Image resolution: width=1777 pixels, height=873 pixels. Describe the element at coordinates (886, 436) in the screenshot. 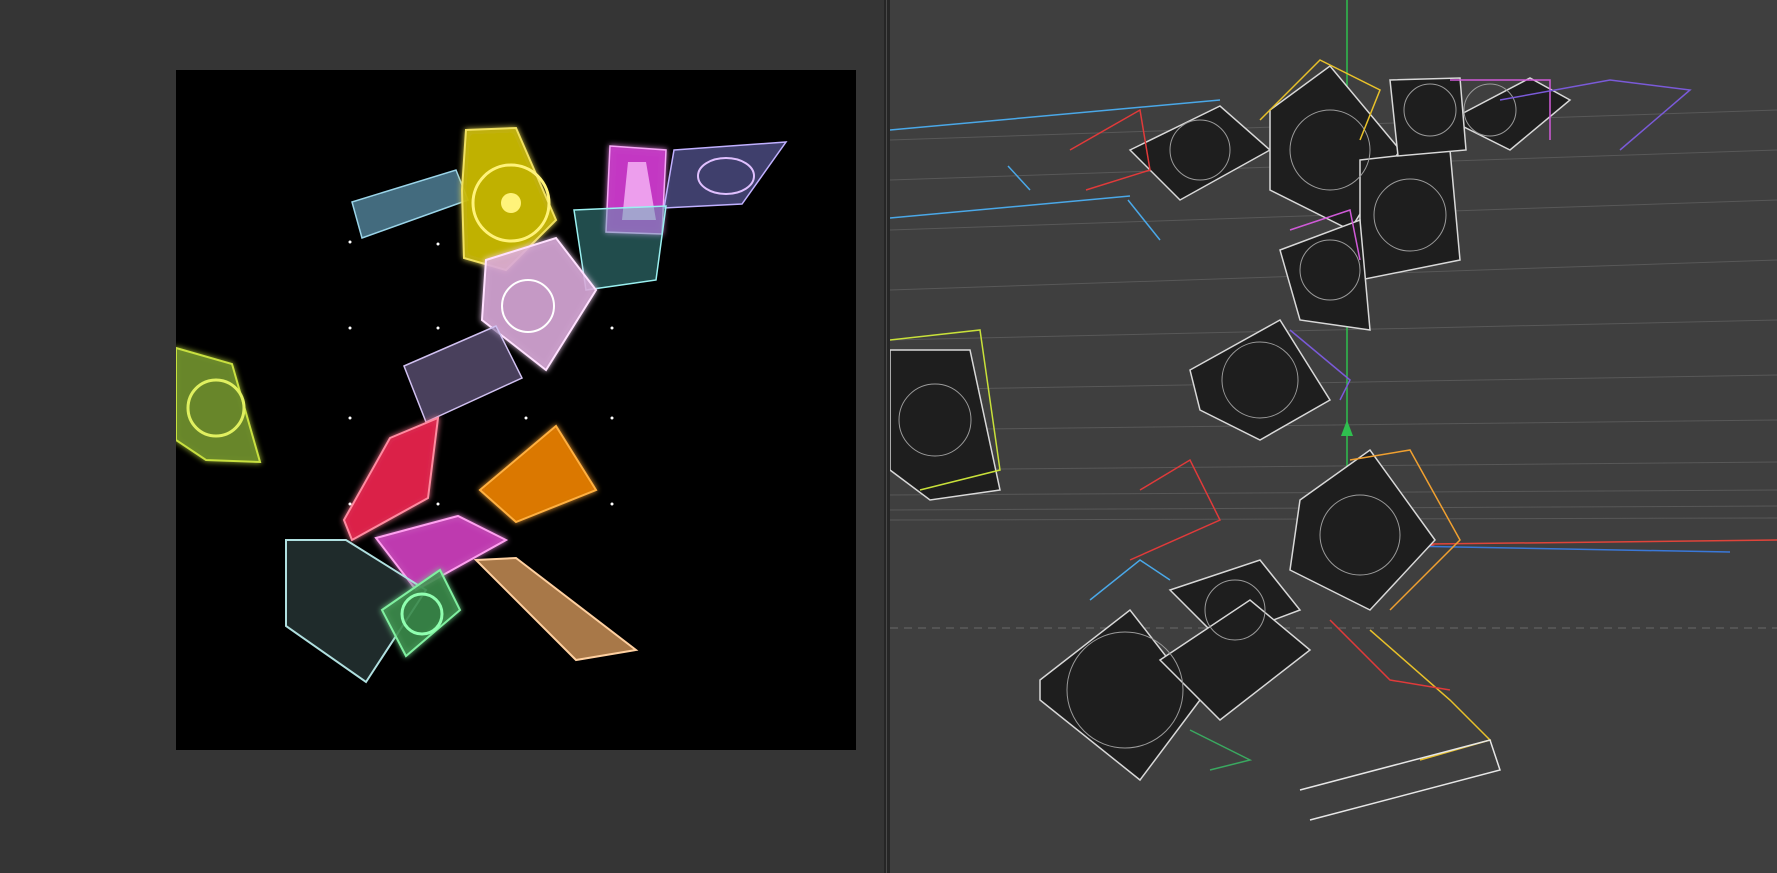

I see `splitter-line` at that location.